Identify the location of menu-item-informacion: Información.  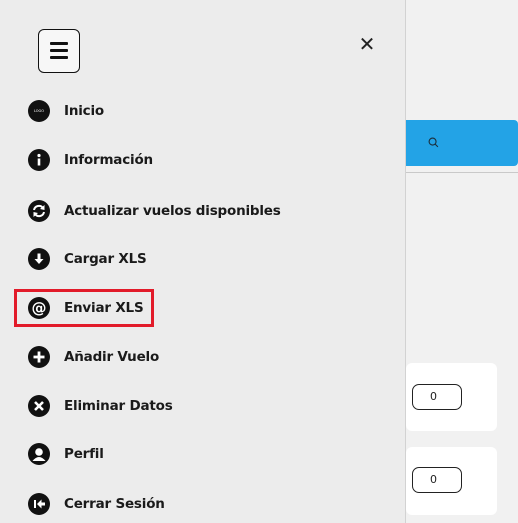
(90, 160).